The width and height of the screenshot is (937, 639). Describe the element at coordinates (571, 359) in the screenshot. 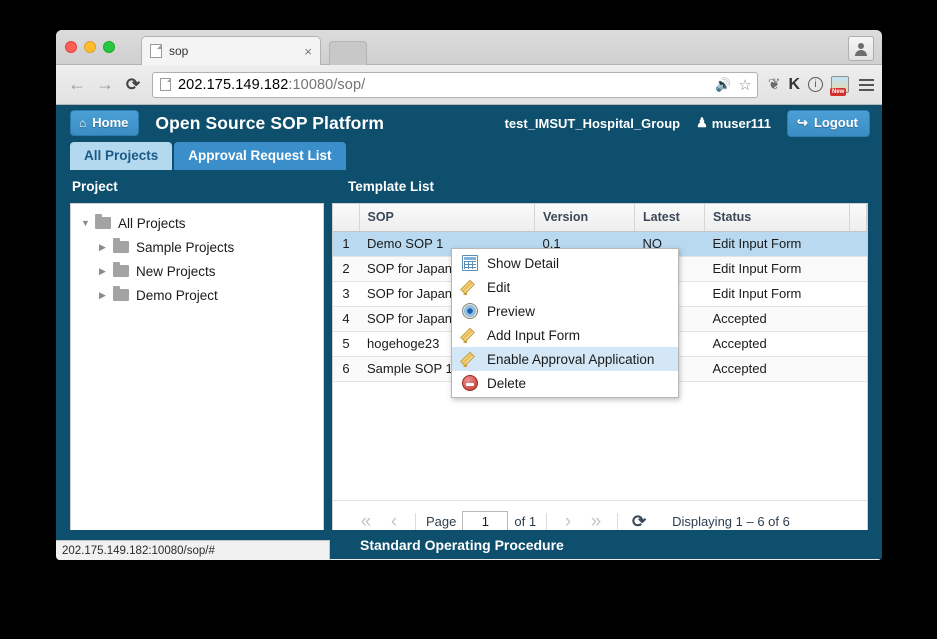

I see `context-menu-item-label: Enable Approval Application` at that location.